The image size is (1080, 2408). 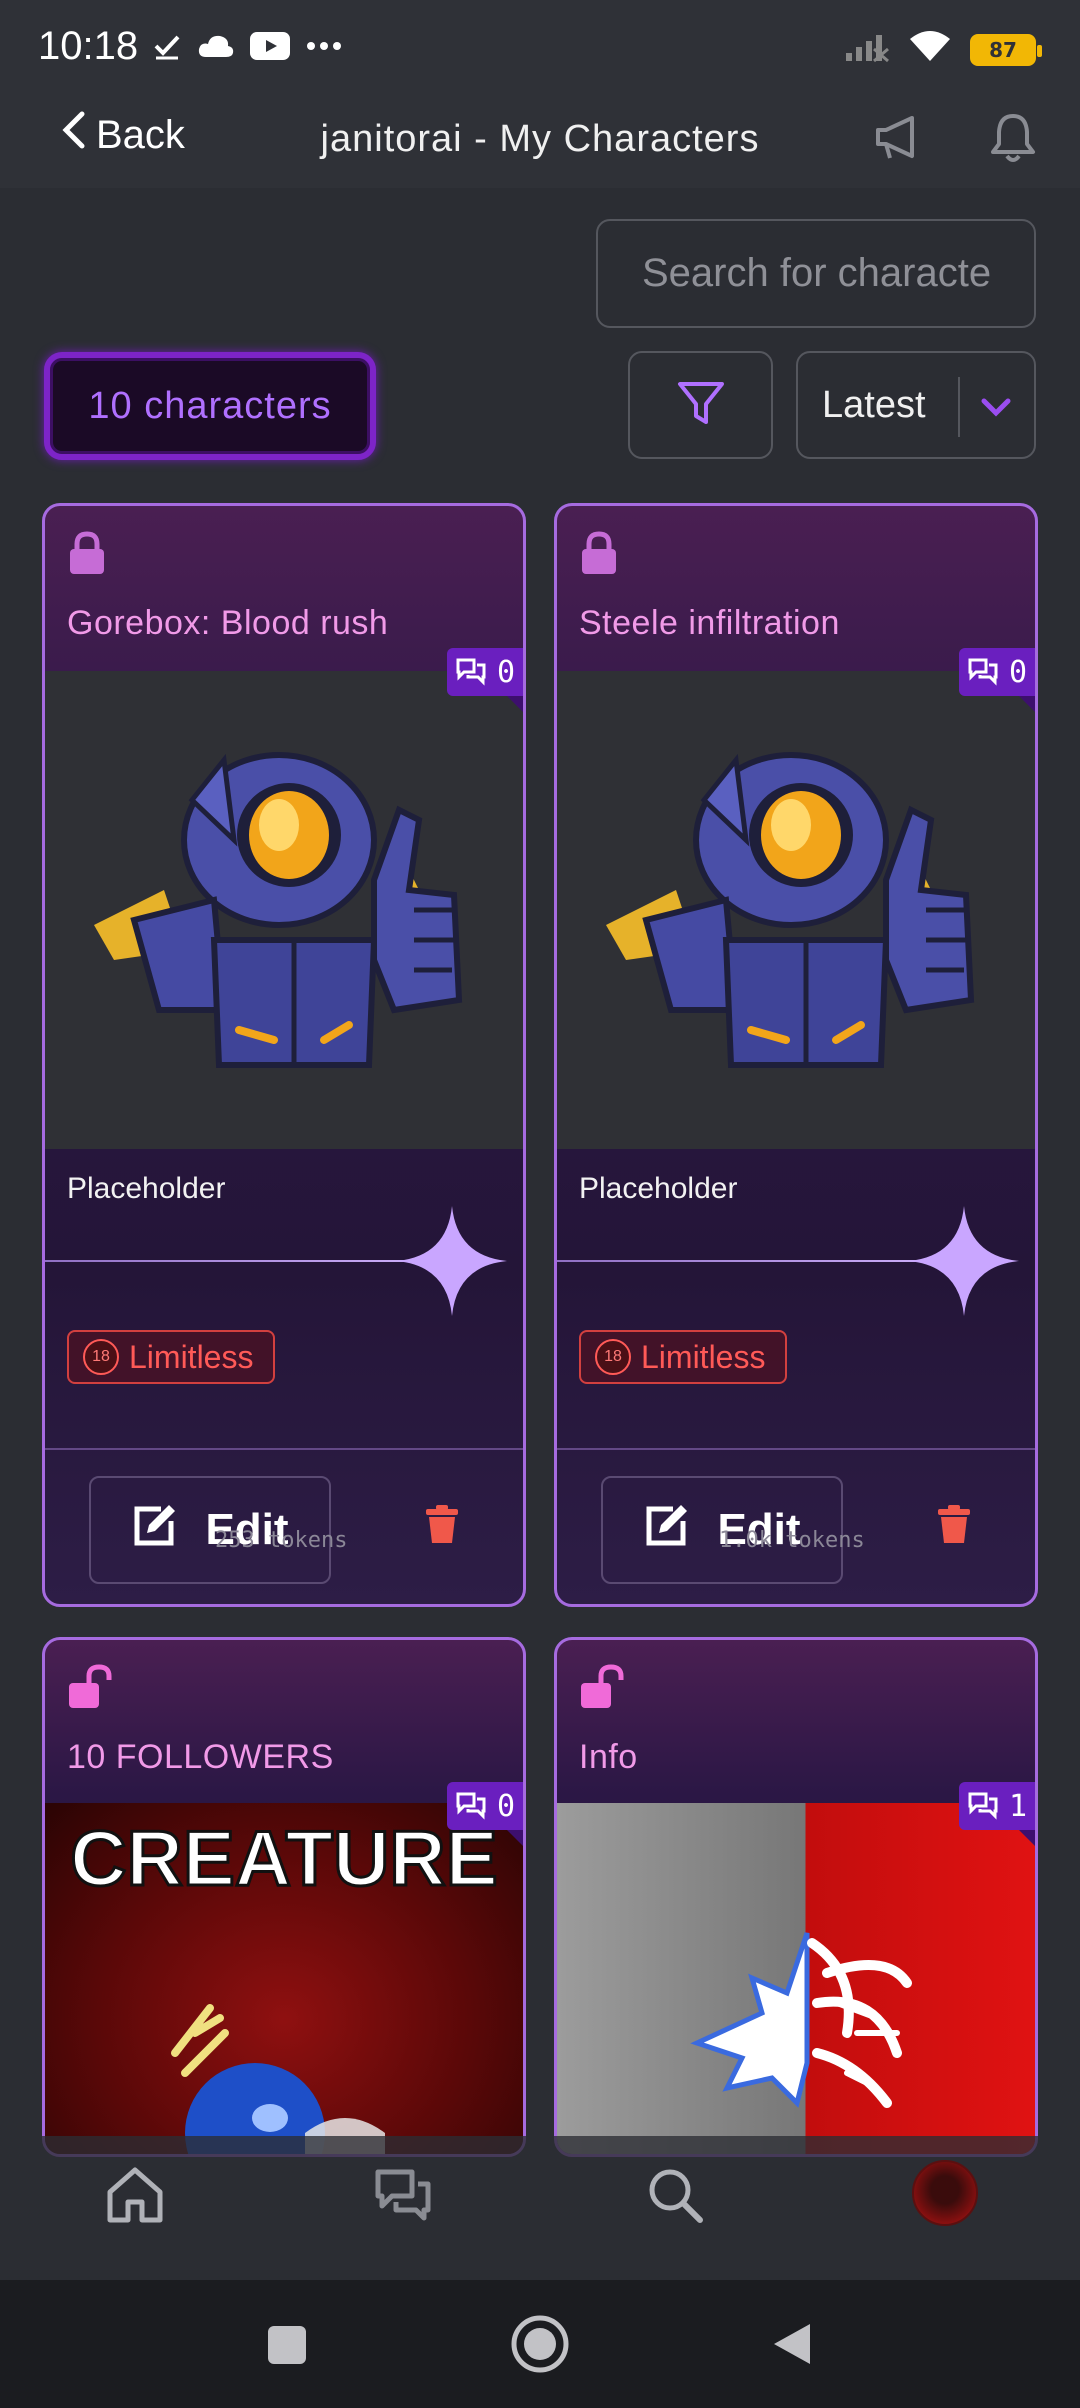 What do you see at coordinates (801, 2020) in the screenshot?
I see `maple-leaf-illustration` at bounding box center [801, 2020].